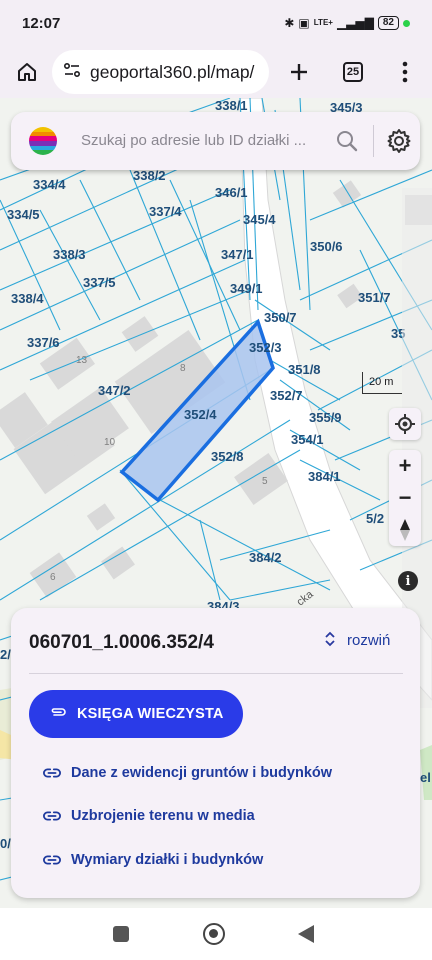  Describe the element at coordinates (237, 254) in the screenshot. I see `plot-label: 347/1` at that location.